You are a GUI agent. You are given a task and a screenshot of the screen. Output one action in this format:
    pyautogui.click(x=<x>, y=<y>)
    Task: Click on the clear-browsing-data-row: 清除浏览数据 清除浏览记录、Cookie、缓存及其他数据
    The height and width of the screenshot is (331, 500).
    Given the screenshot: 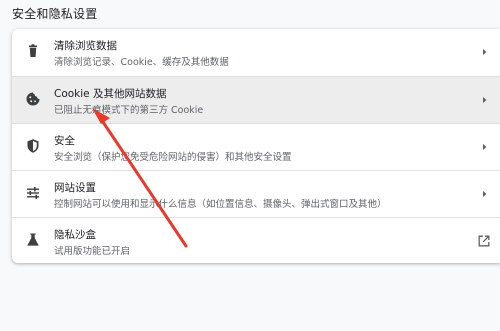 What is the action you would take?
    pyautogui.click(x=256, y=52)
    